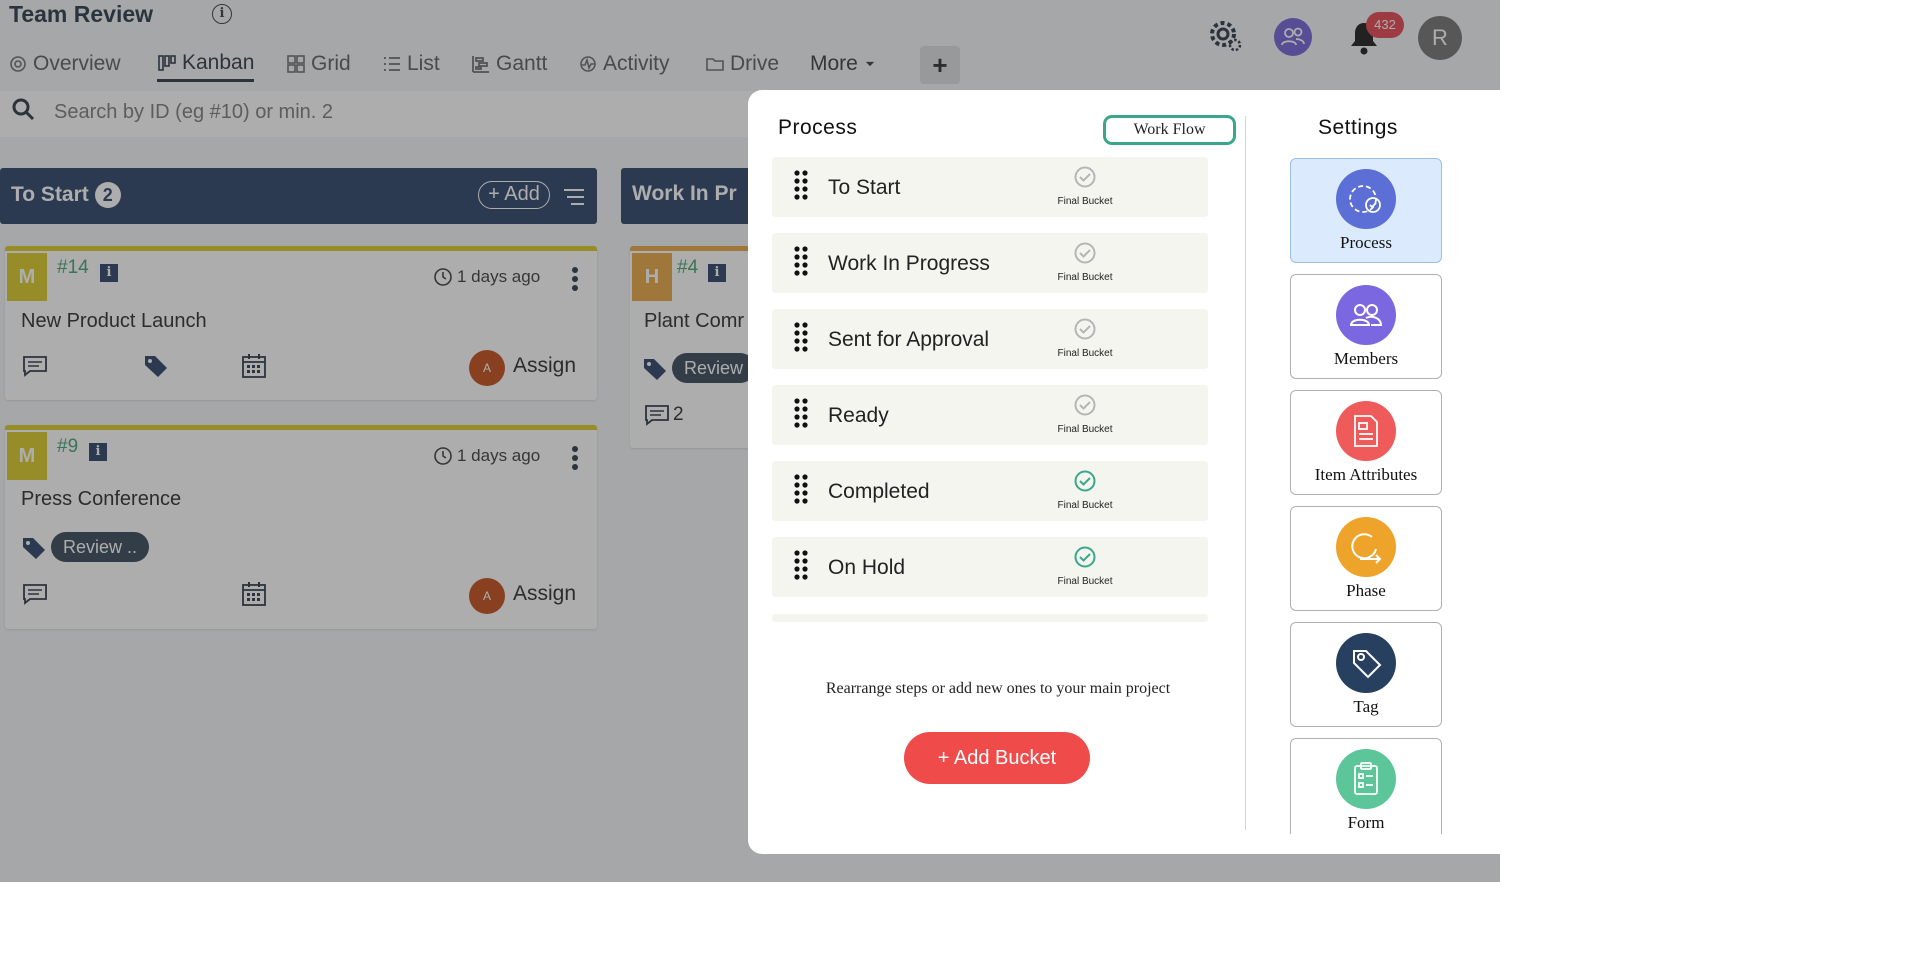 The image size is (1920, 955). I want to click on settings-label: Members, so click(1366, 358).